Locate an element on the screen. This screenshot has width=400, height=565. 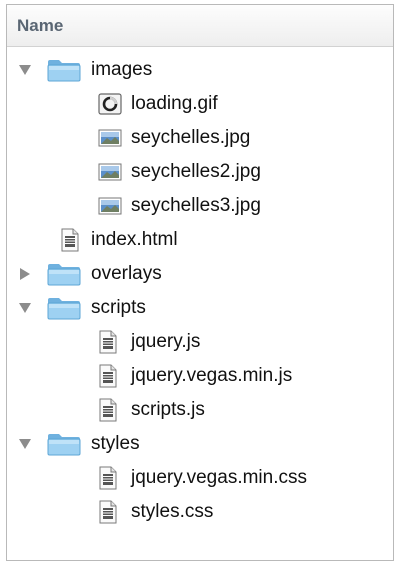
file-name: seychelles.jpg is located at coordinates (191, 137).